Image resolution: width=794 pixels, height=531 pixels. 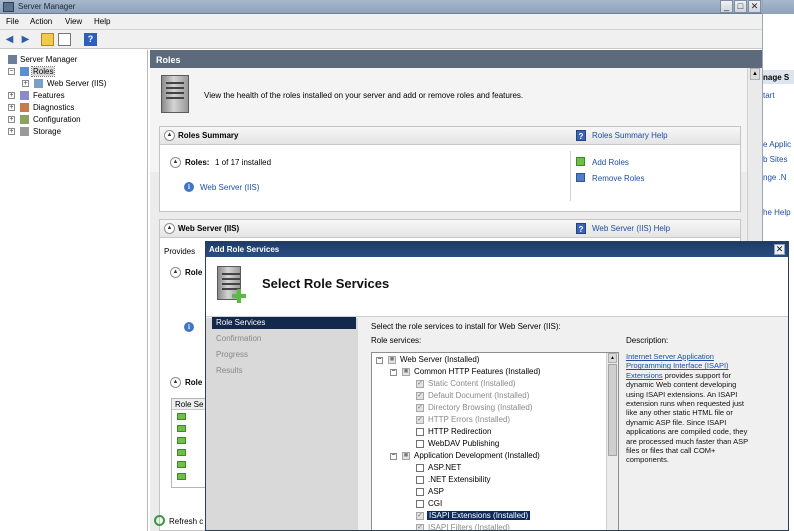 What do you see at coordinates (12, 21) in the screenshot?
I see `menu-file: File` at bounding box center [12, 21].